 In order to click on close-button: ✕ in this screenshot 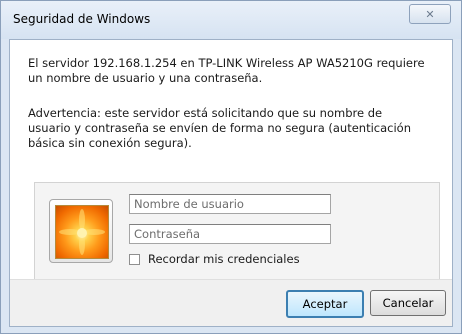, I will do `click(430, 14)`.